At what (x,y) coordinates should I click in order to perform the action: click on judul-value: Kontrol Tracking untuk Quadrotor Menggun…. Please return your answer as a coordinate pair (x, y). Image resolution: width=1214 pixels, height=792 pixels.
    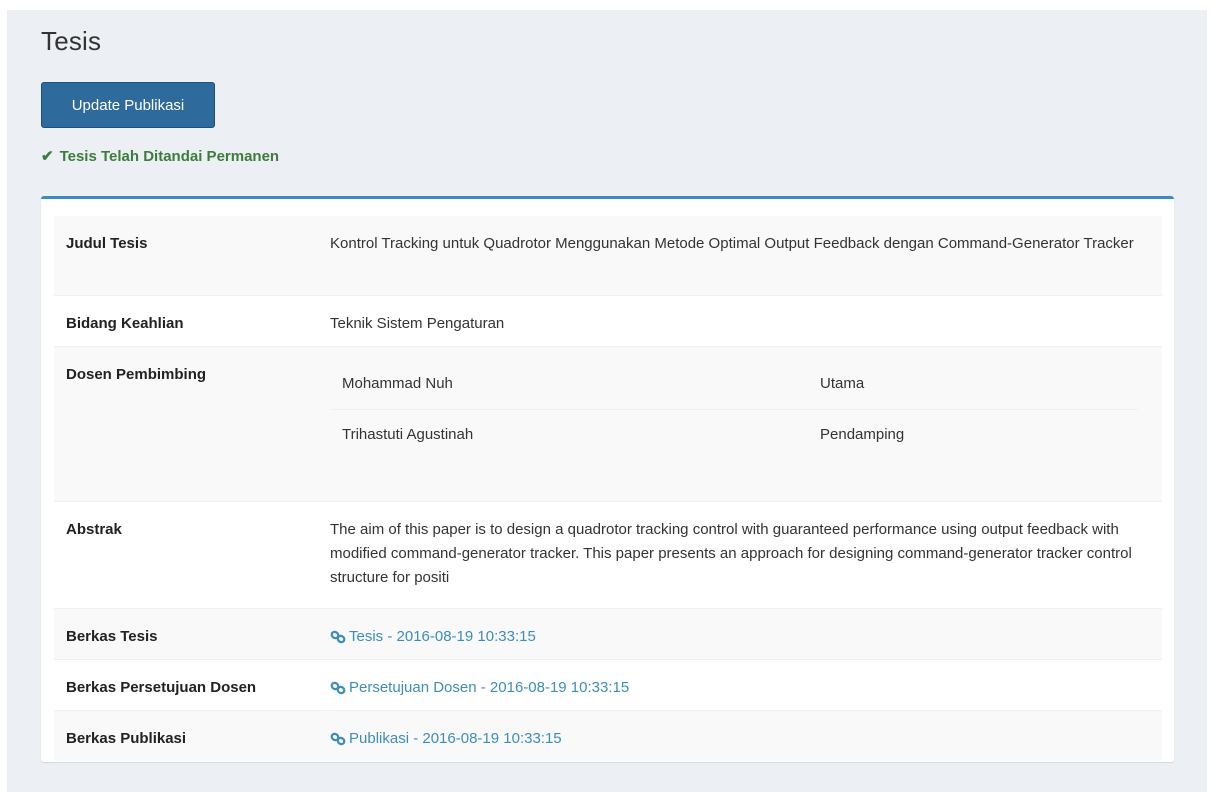
    Looking at the image, I should click on (740, 255).